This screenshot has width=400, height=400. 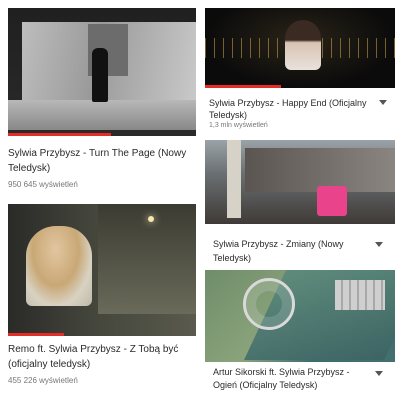 I want to click on thumbnail-street-lamp, so click(x=151, y=219).